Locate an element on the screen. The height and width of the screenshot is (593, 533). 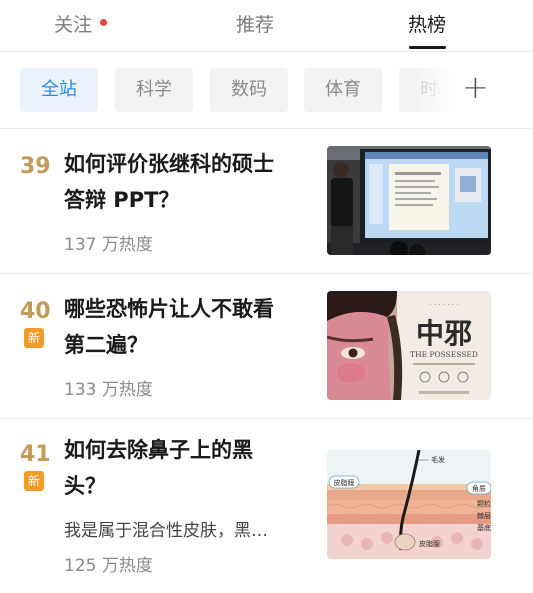
label-horn: 角质 is located at coordinates (479, 488).